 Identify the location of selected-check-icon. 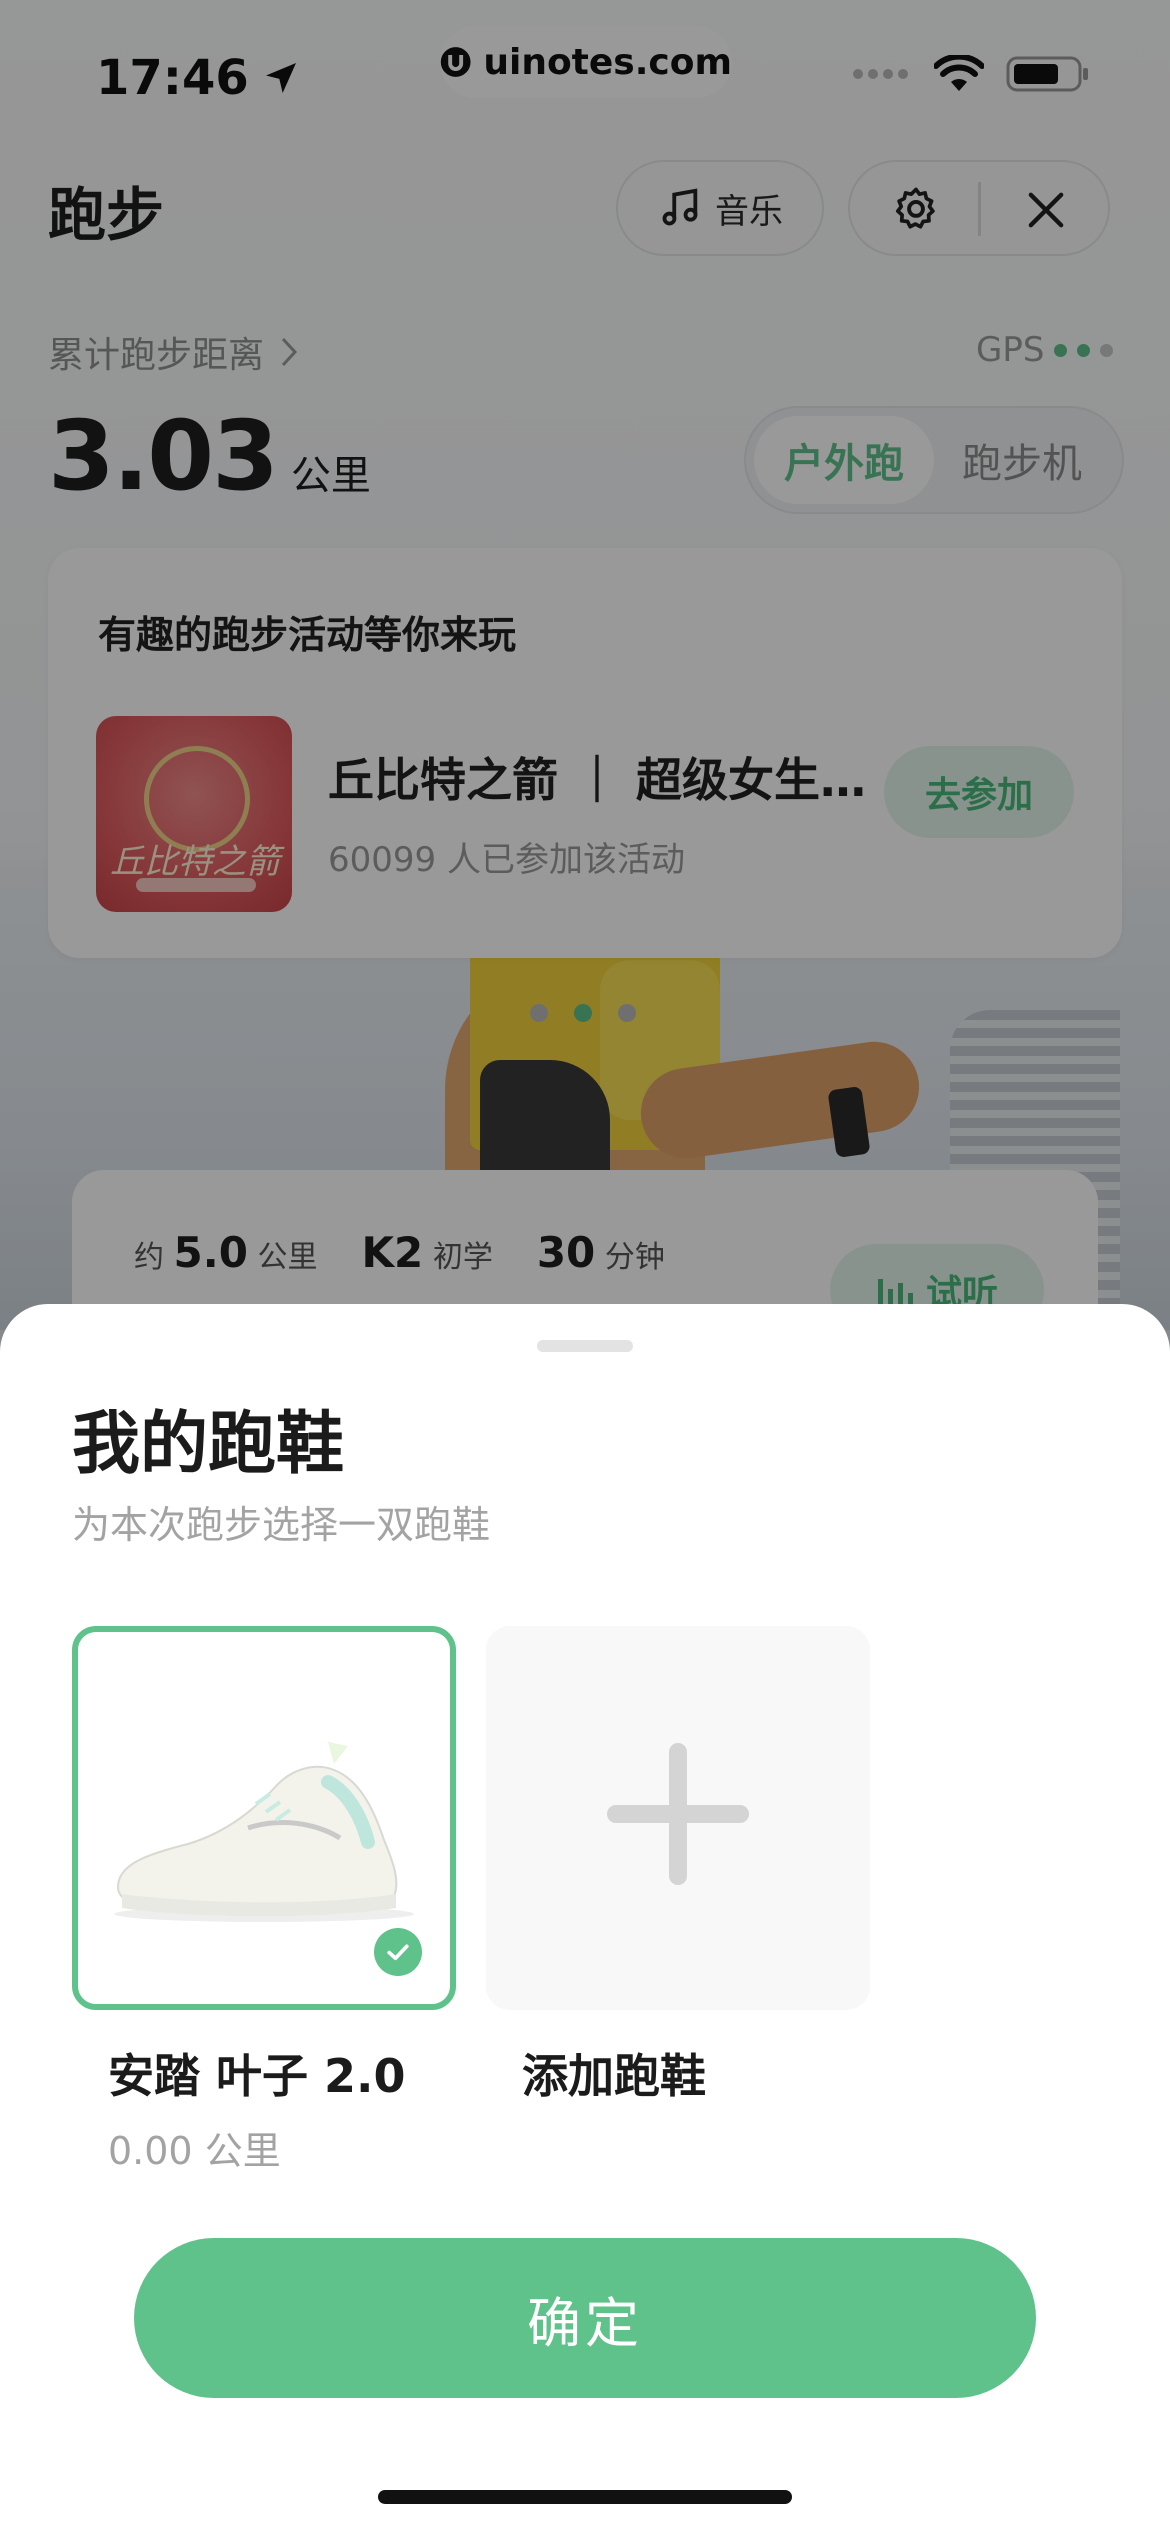
(398, 1952).